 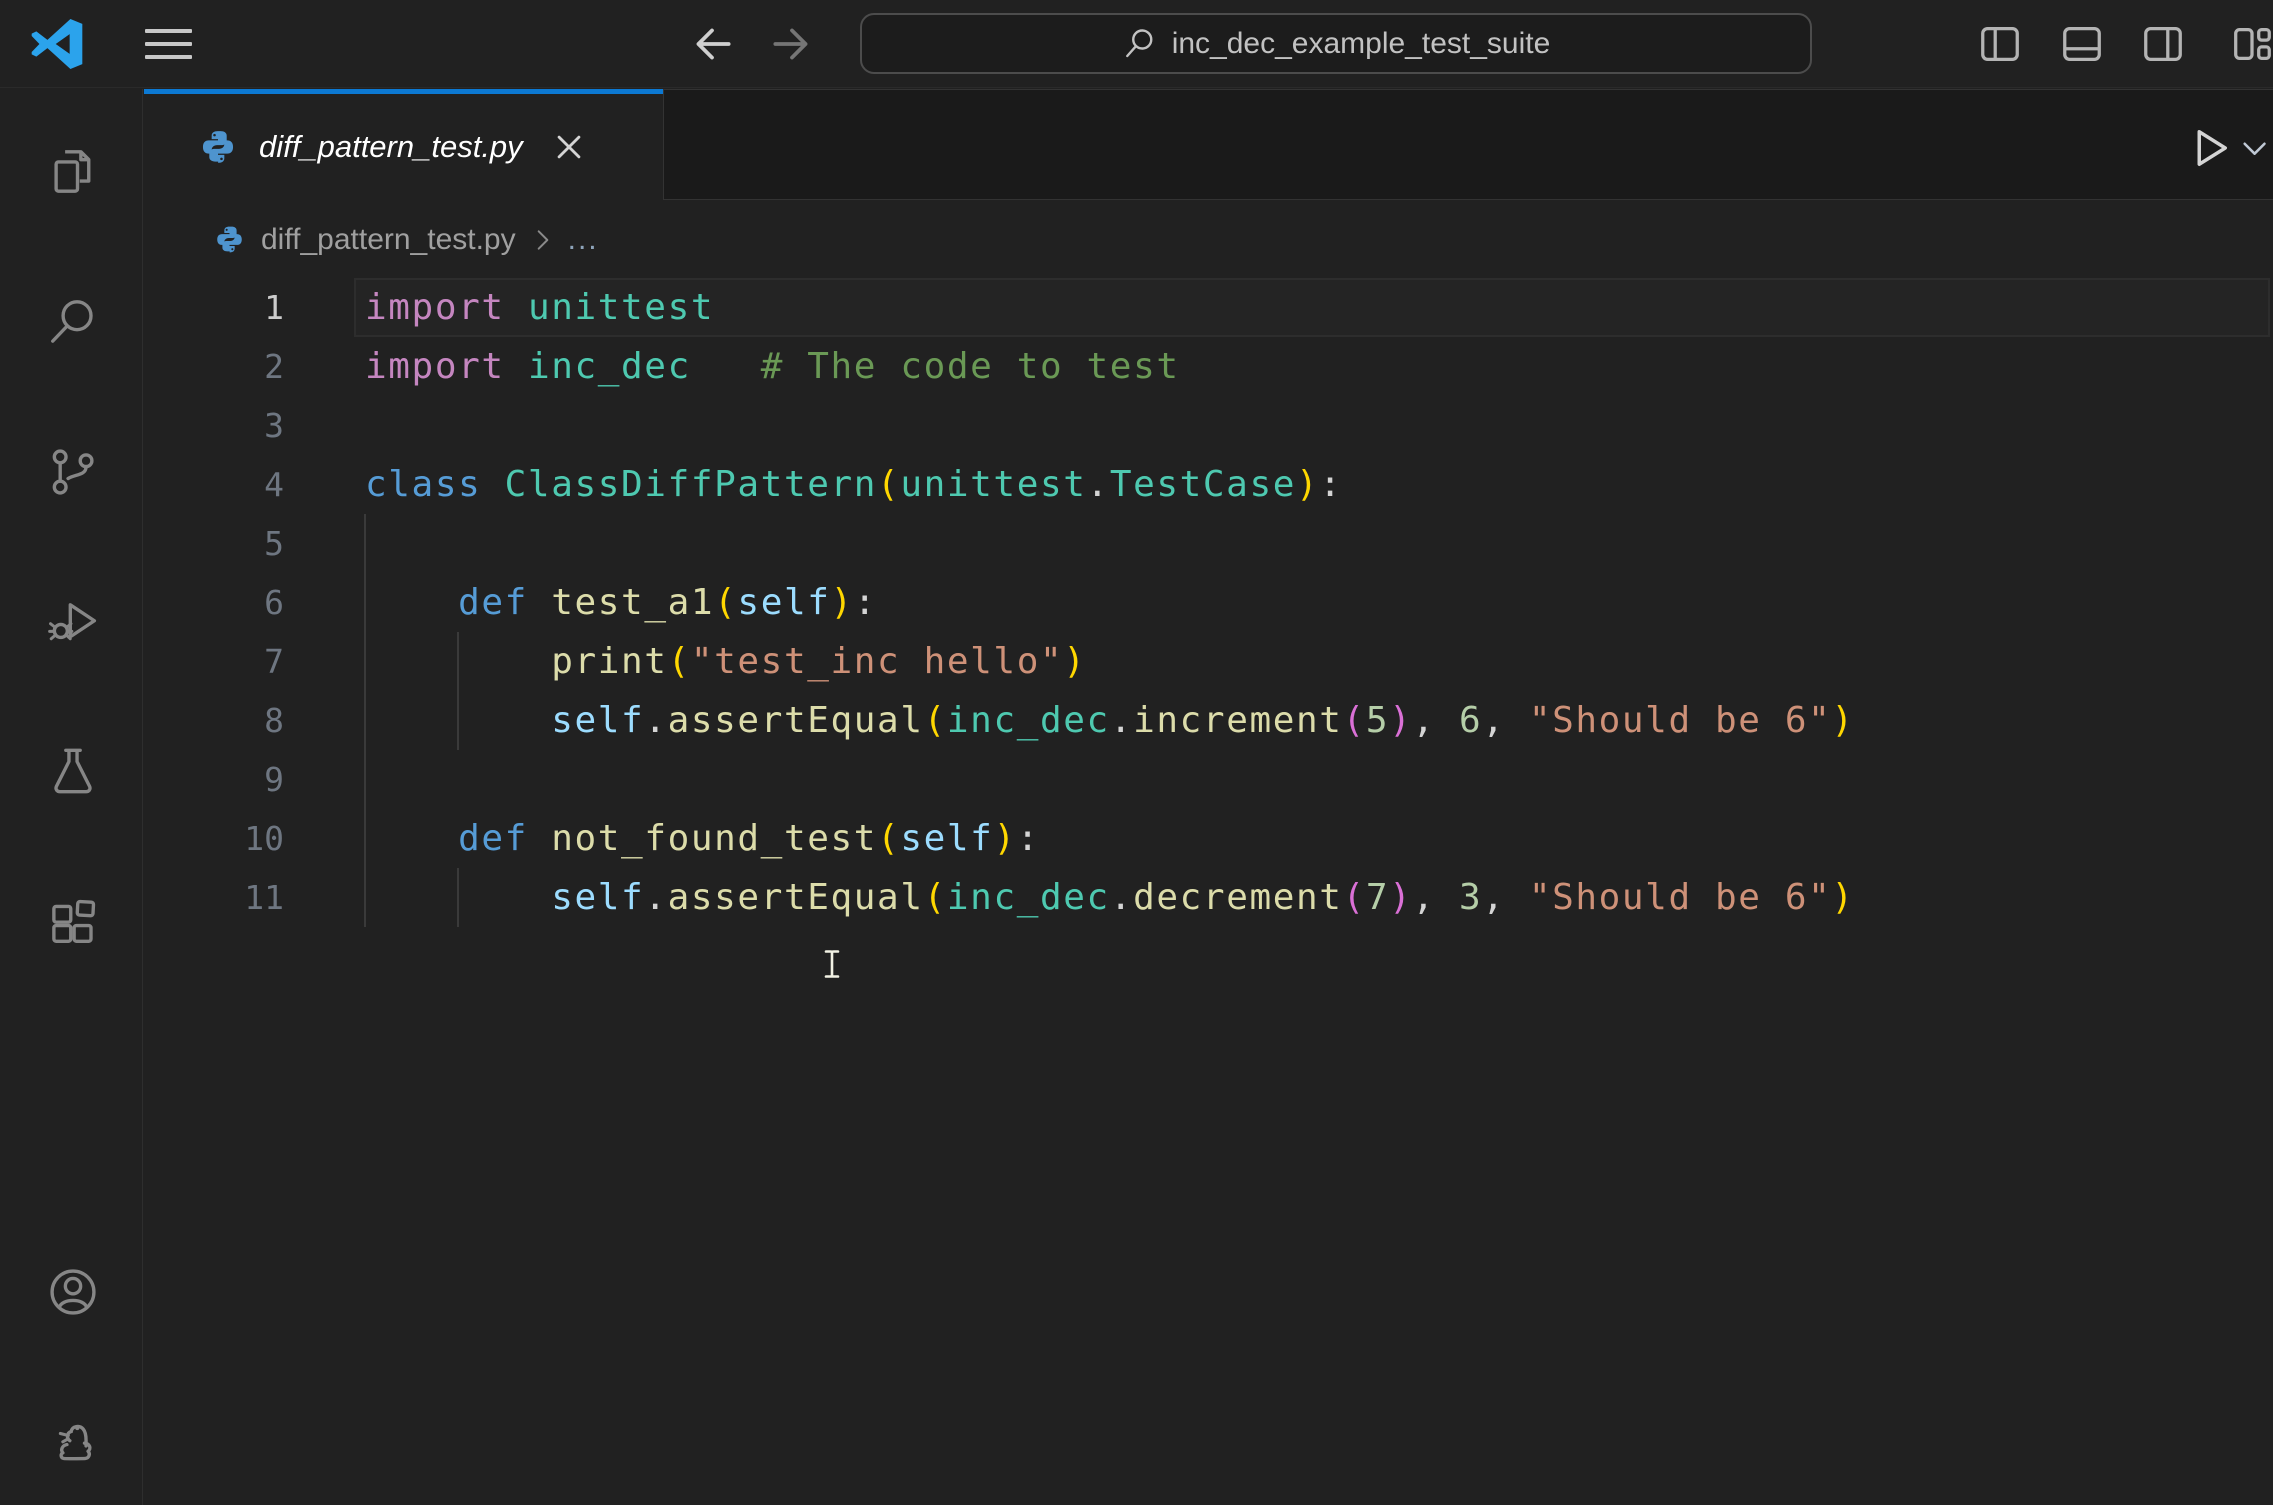 I want to click on code-line: 10 def not_found_test(self):, so click(x=1208, y=838).